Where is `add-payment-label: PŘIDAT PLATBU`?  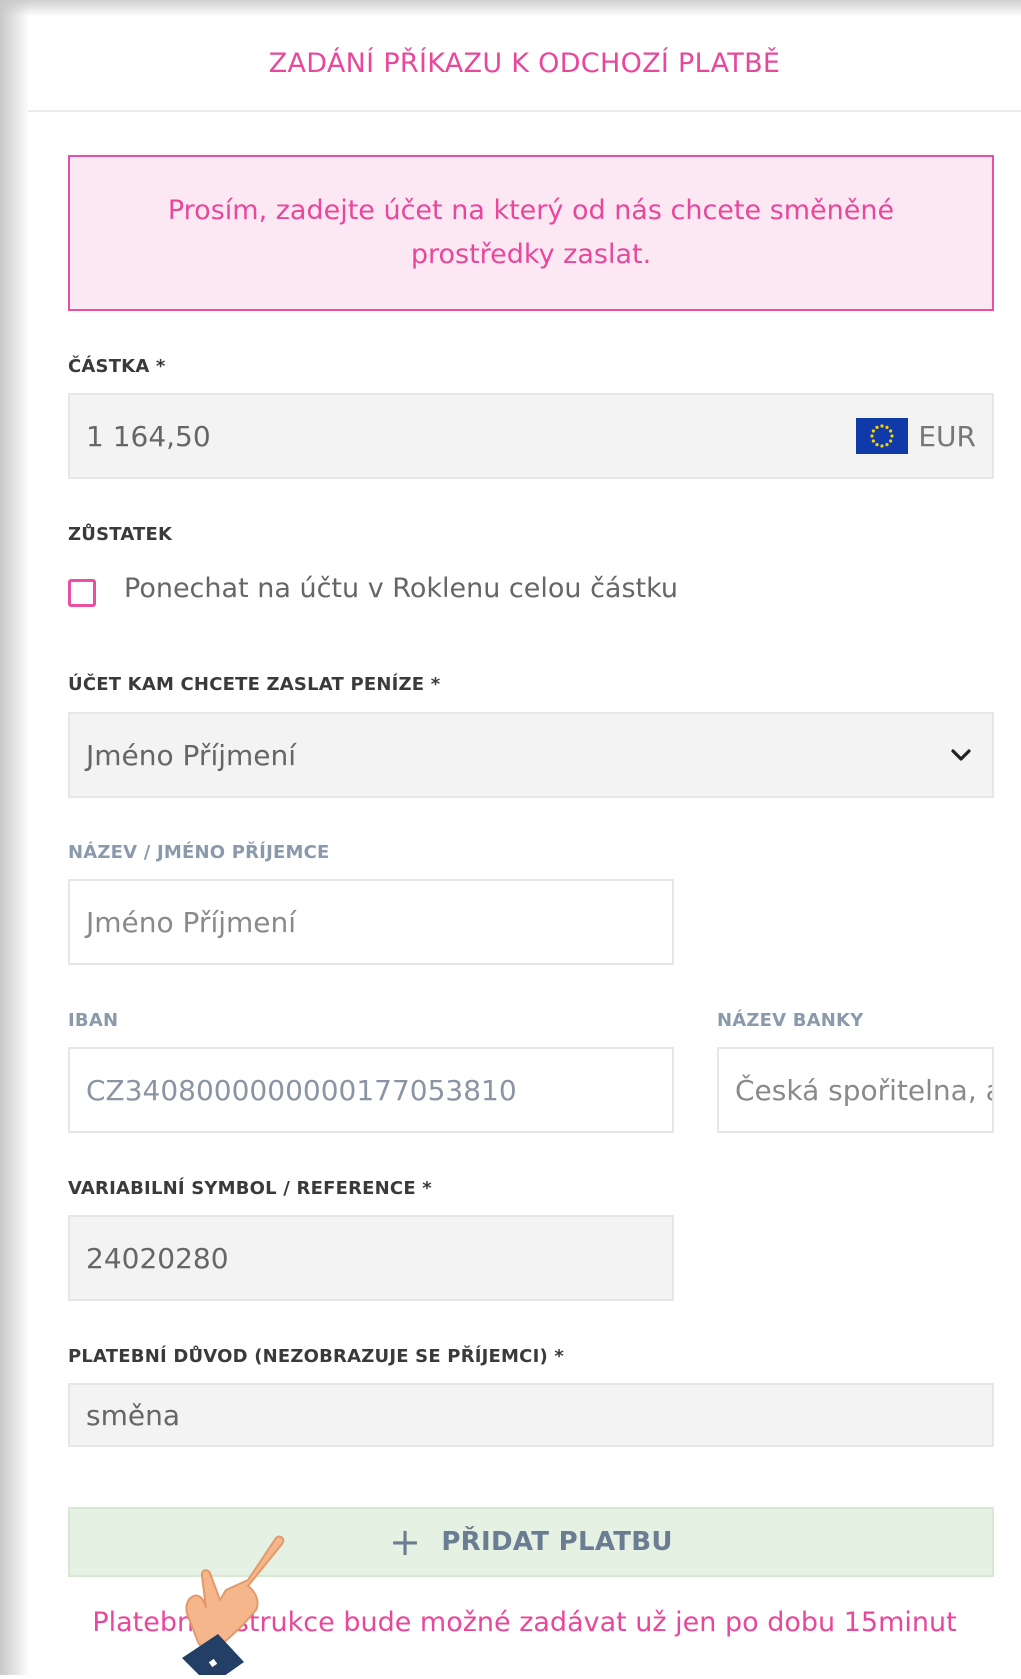 add-payment-label: PŘIDAT PLATBU is located at coordinates (557, 1542).